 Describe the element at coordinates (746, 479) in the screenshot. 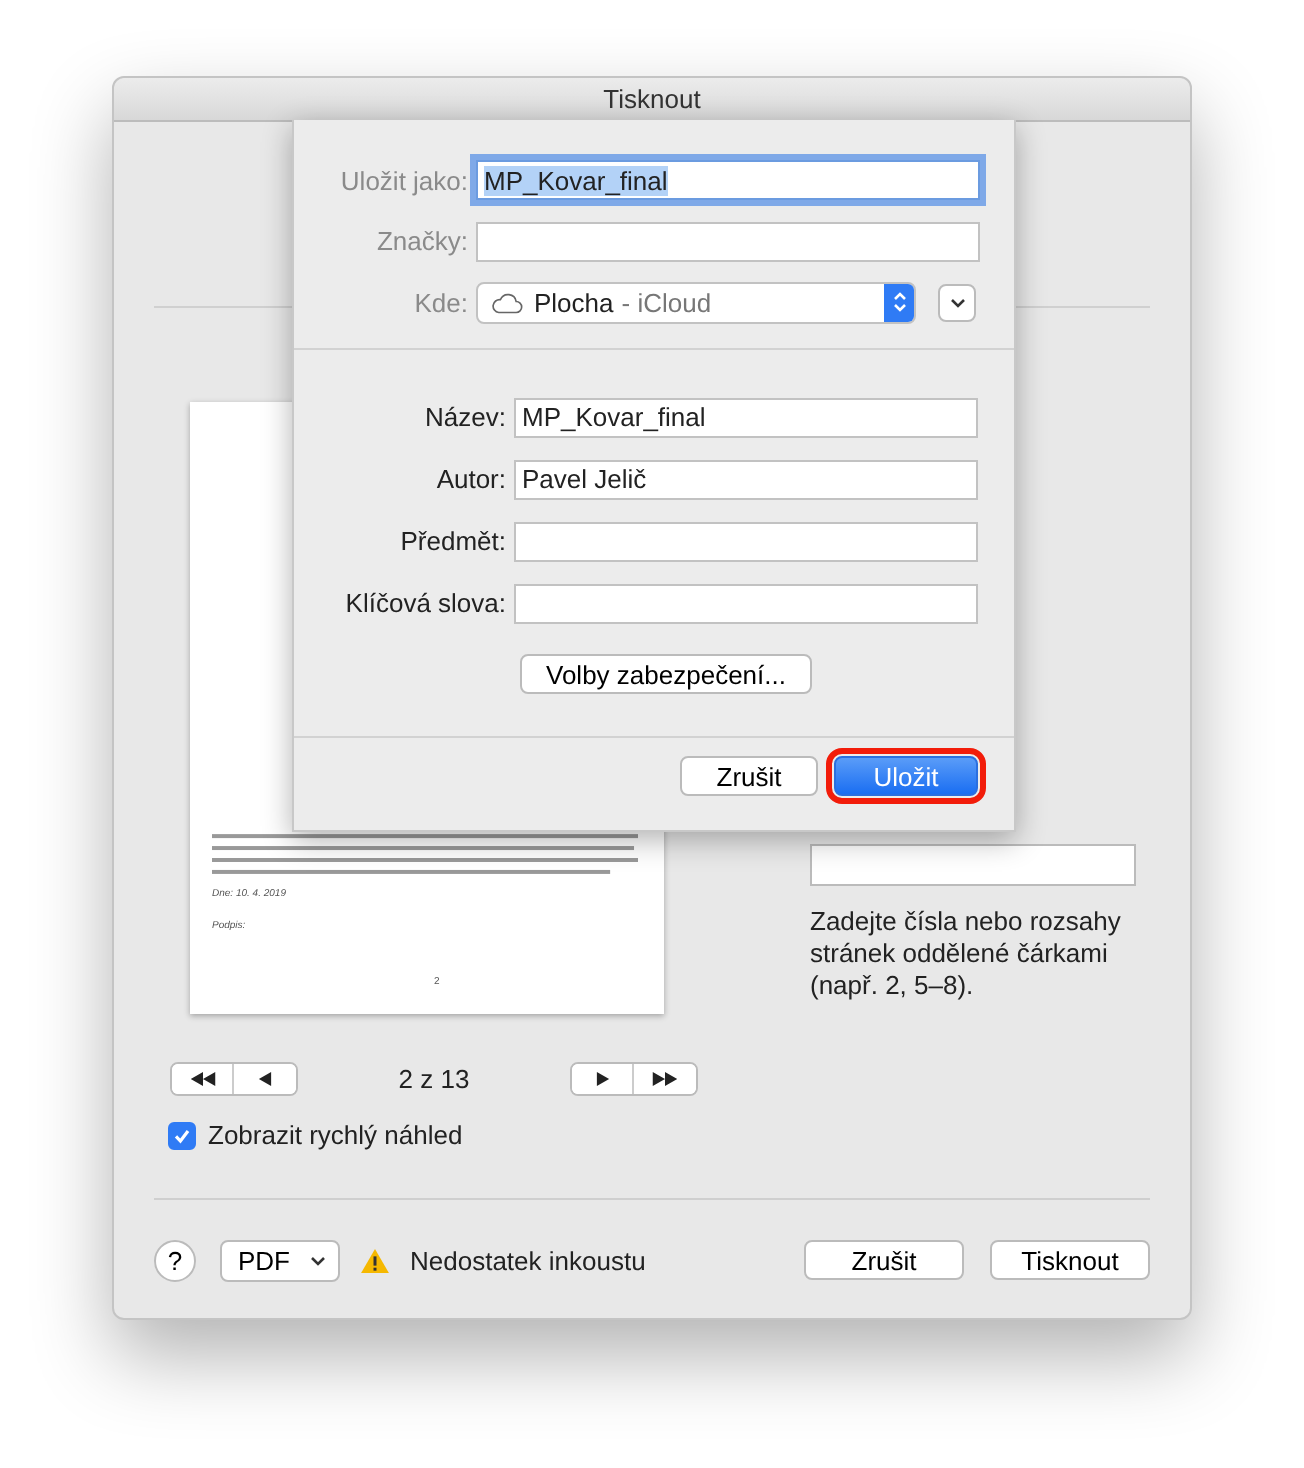

I see `text-field: Pavel Jelič` at that location.